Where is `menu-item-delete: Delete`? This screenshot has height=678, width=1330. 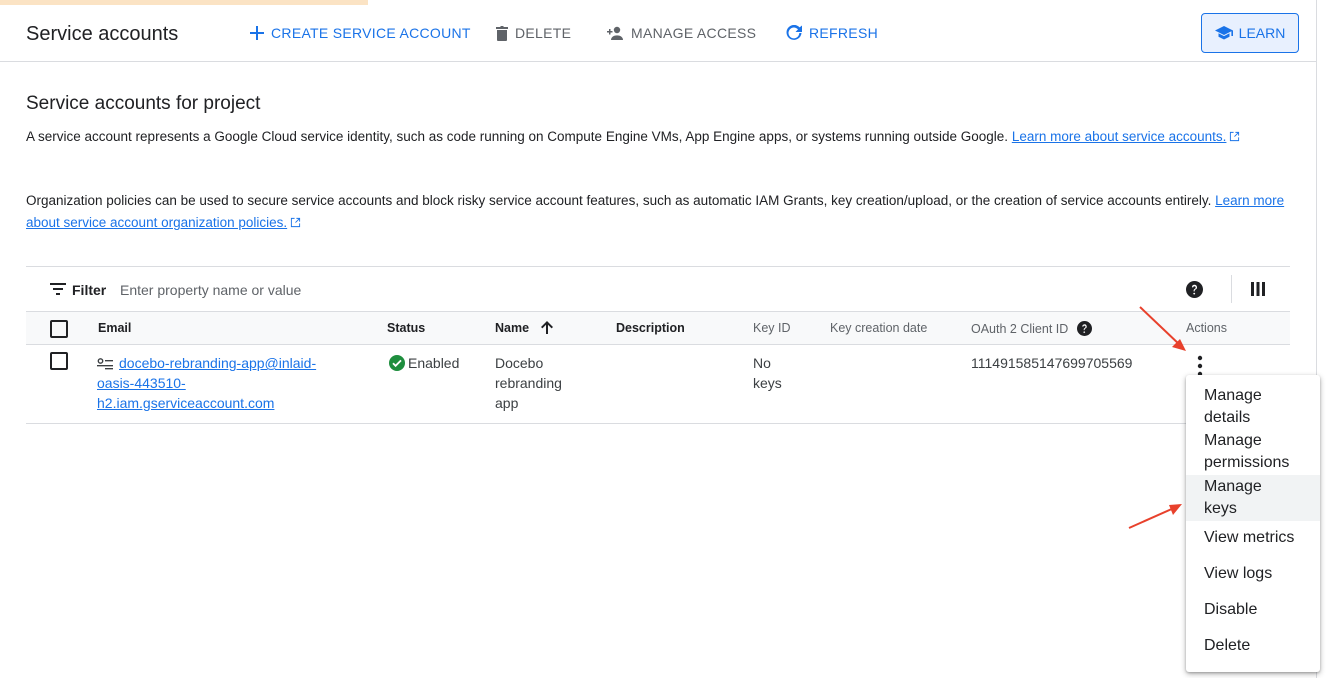 menu-item-delete: Delete is located at coordinates (1253, 646).